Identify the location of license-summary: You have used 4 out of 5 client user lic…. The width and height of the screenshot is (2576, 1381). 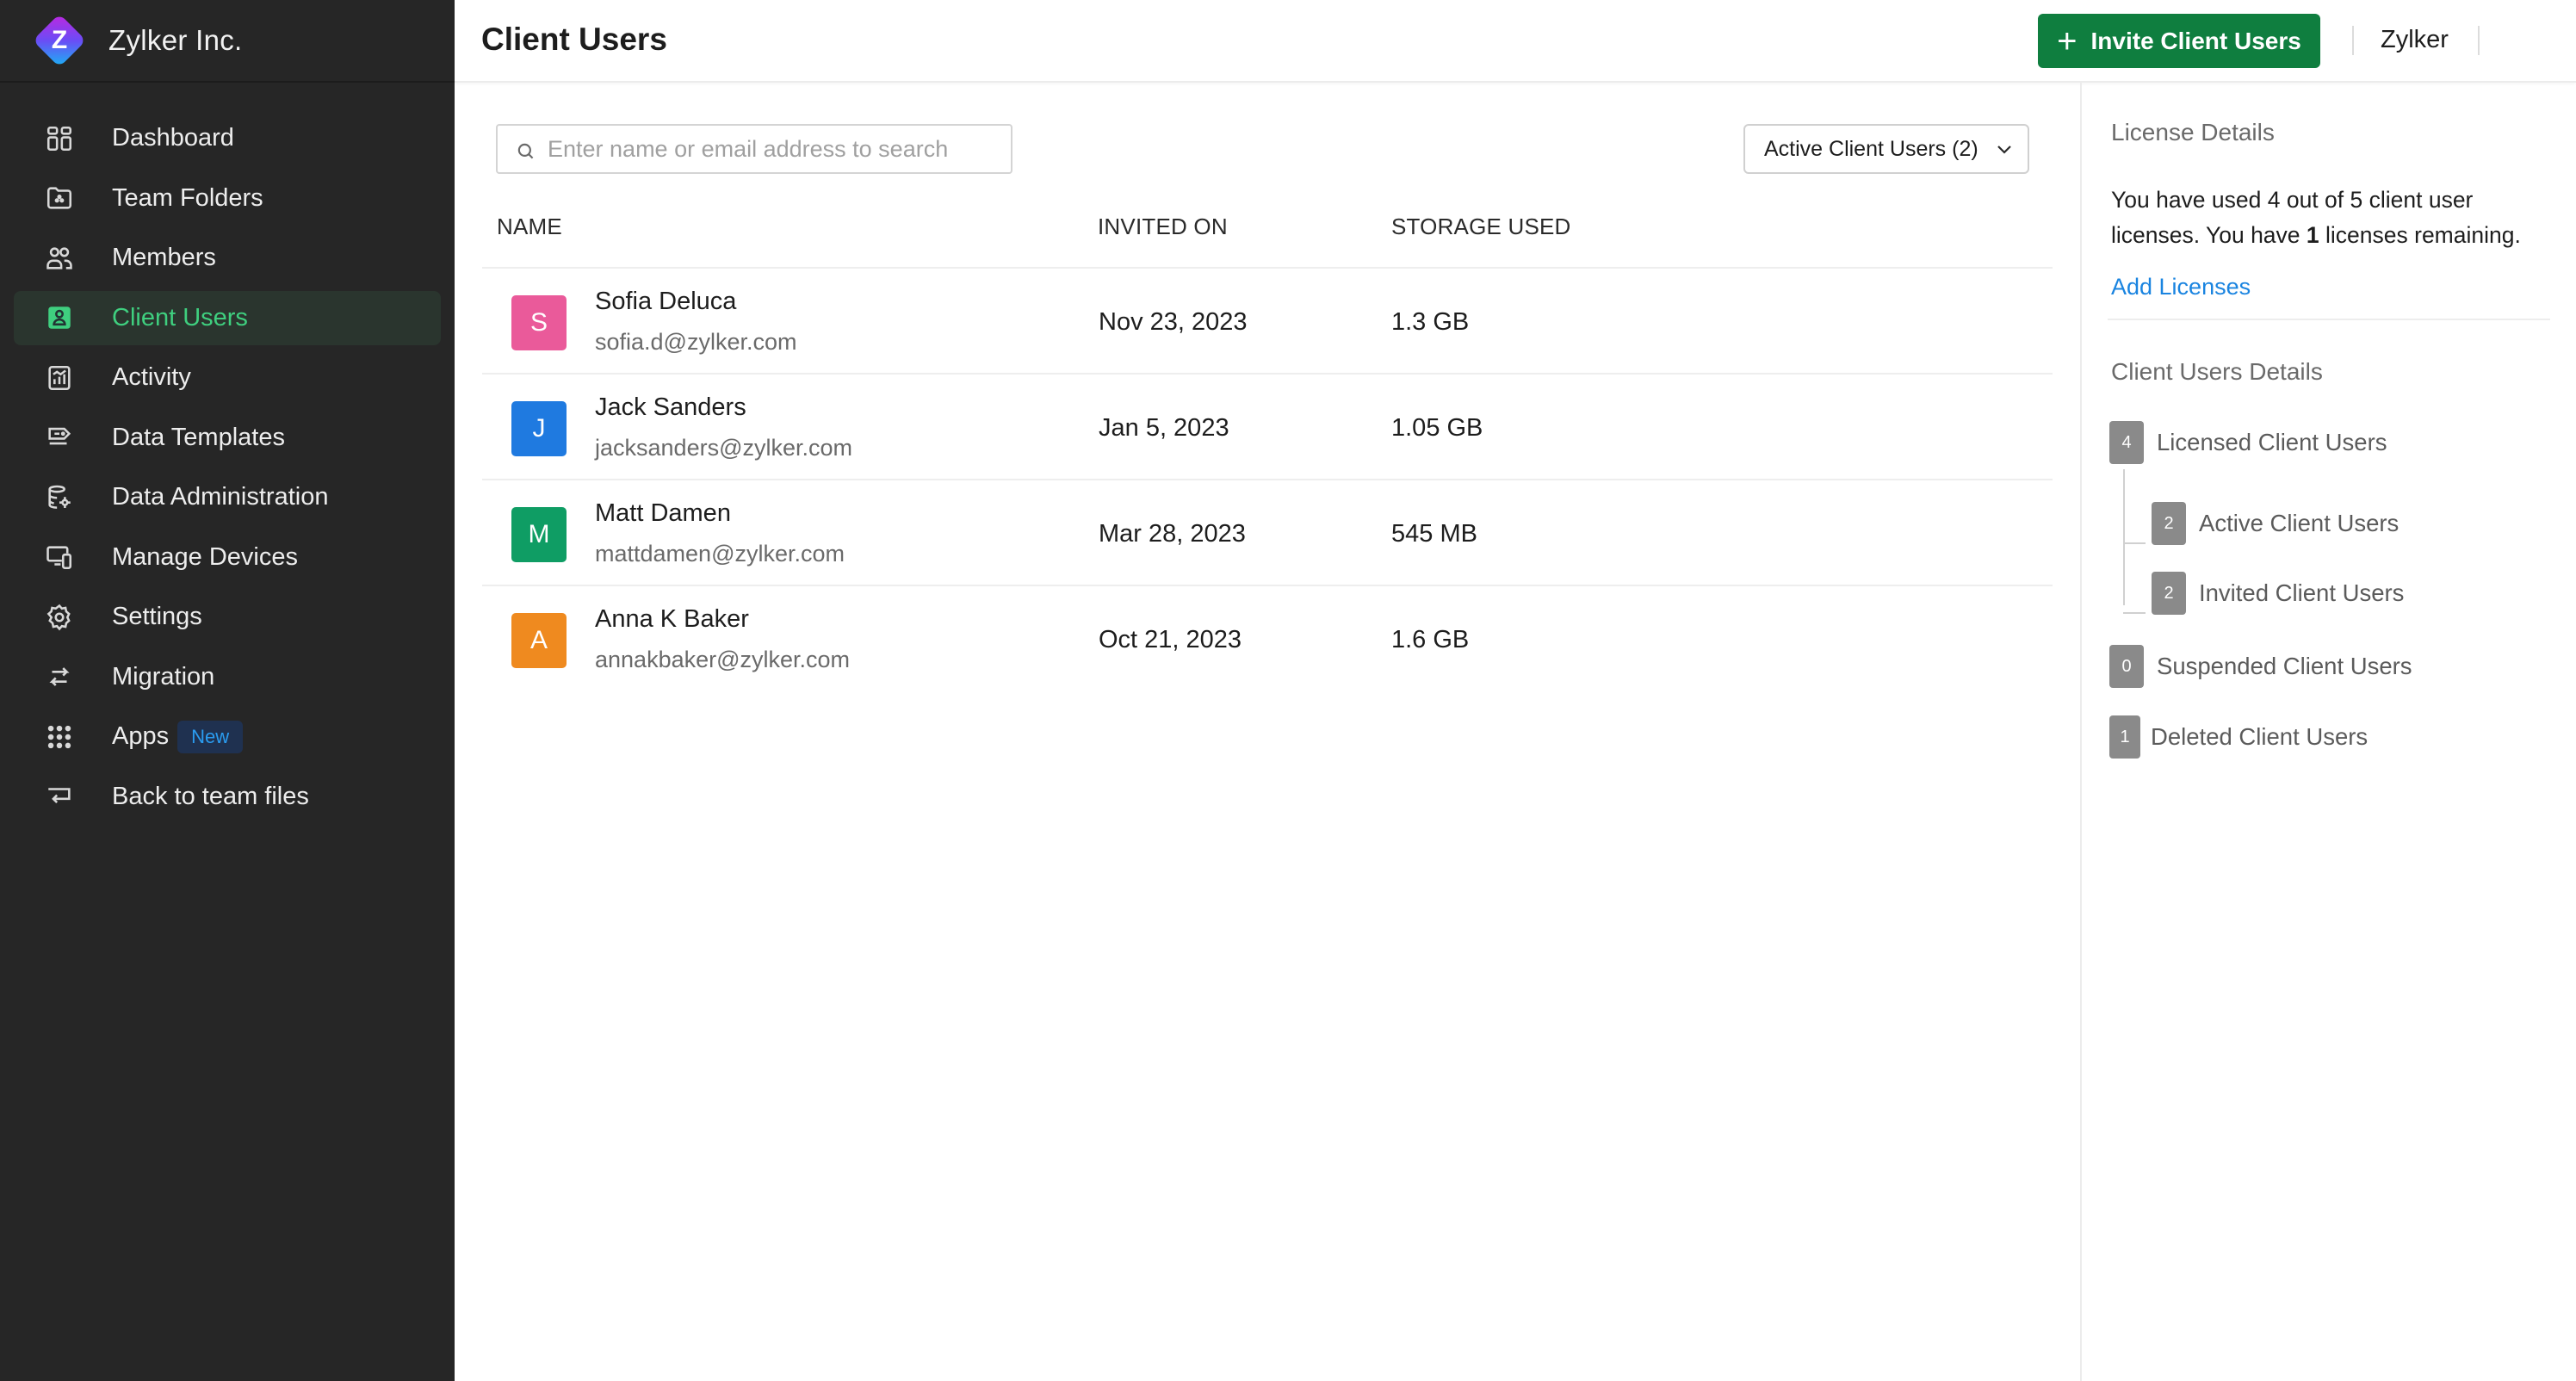
(2316, 217).